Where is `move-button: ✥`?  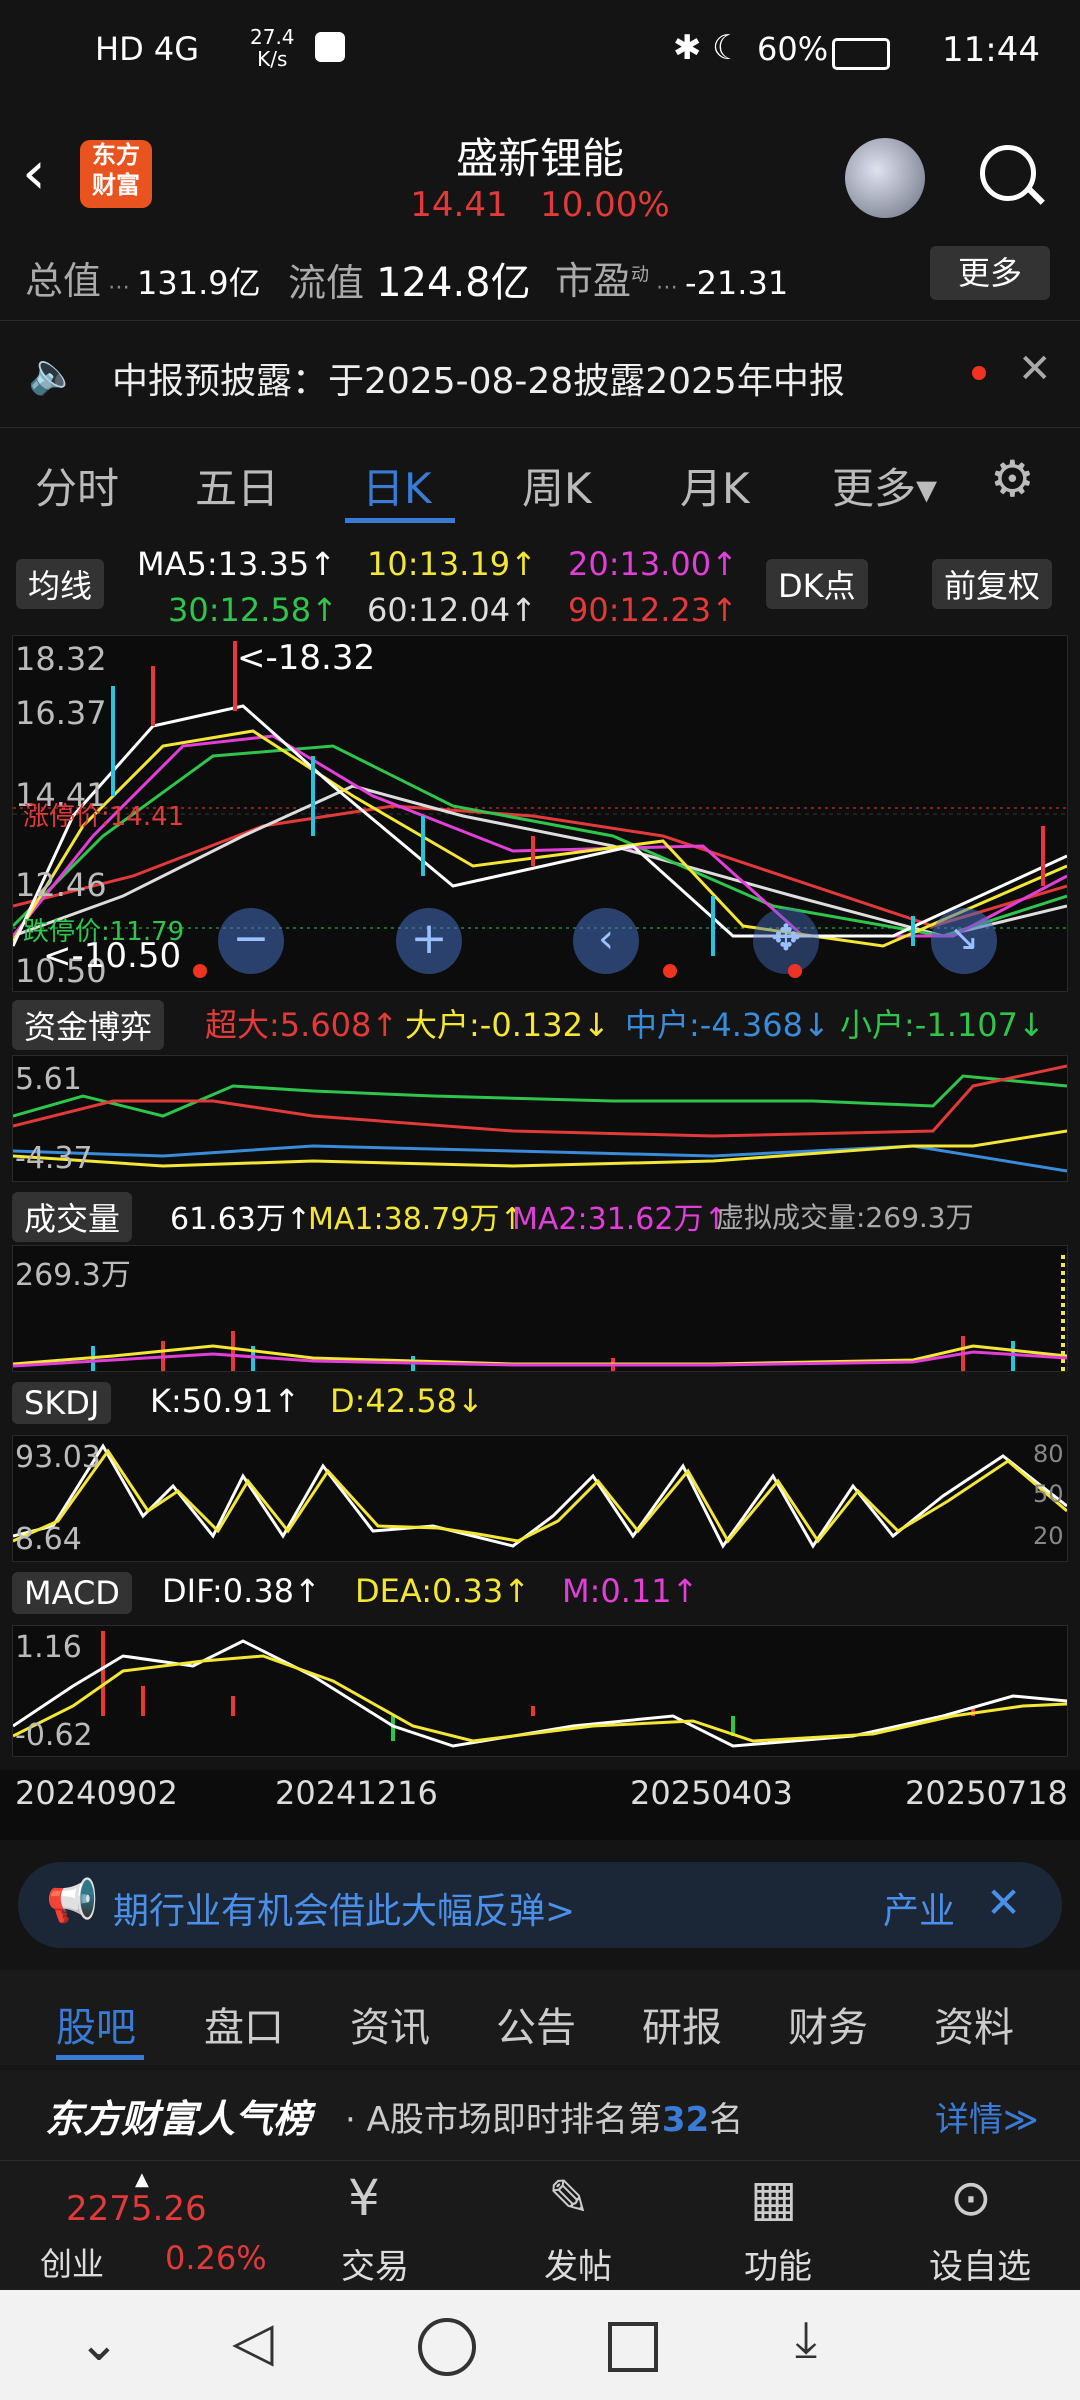
move-button: ✥ is located at coordinates (786, 941).